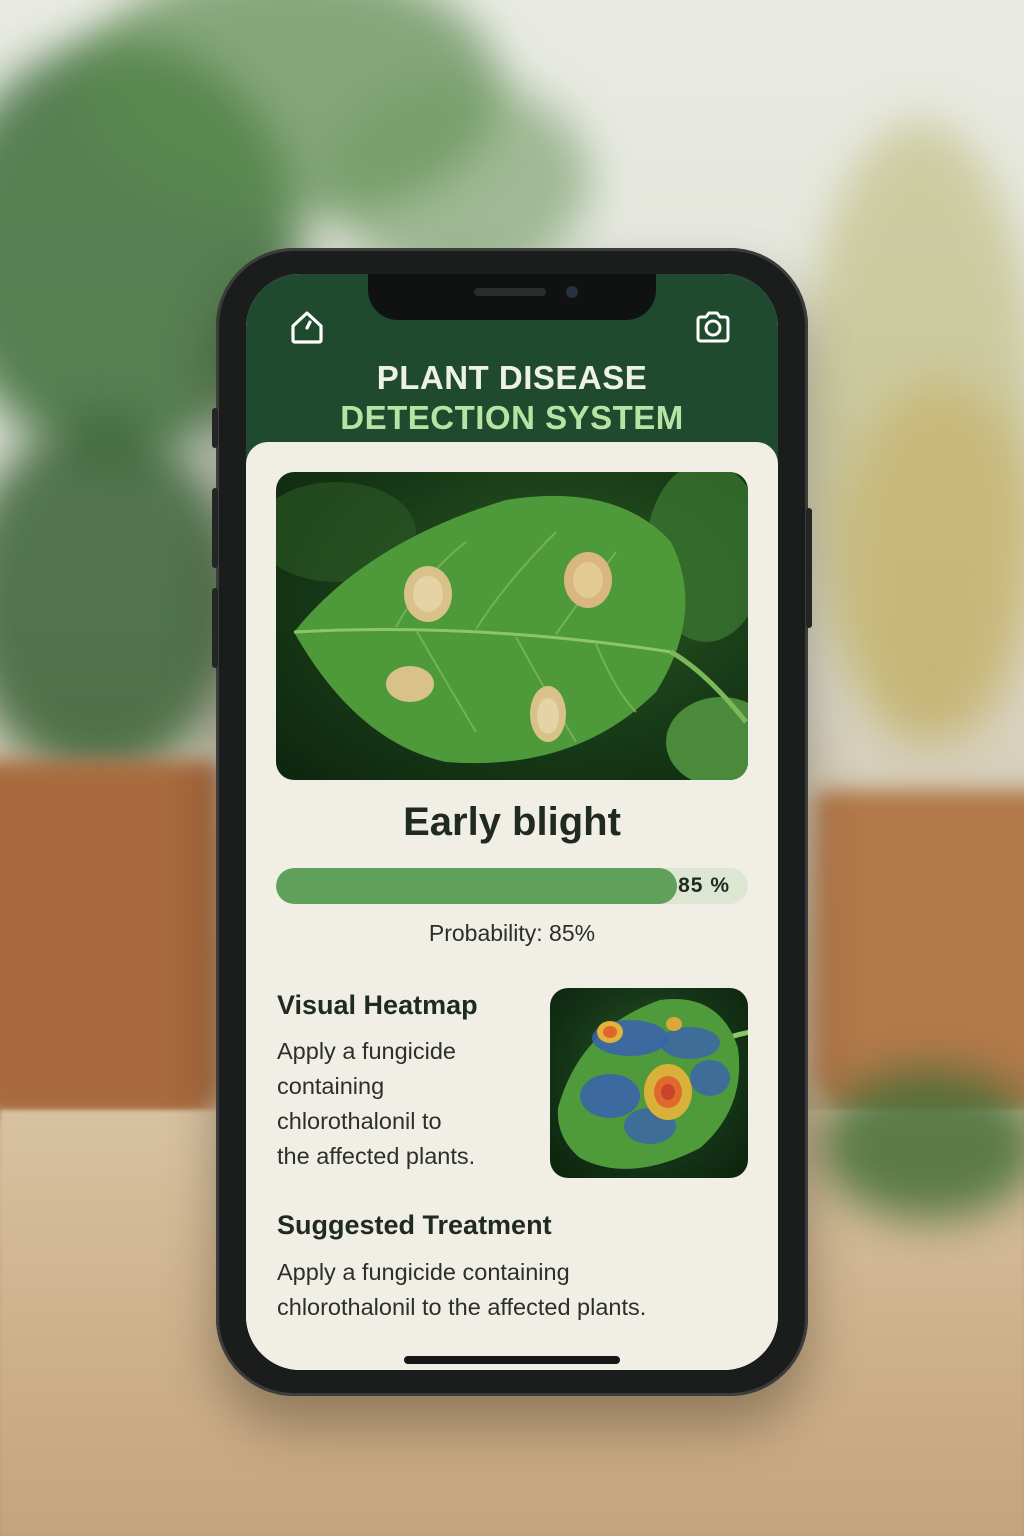 This screenshot has height=1536, width=1024. What do you see at coordinates (512, 626) in the screenshot?
I see `leaf-photo` at bounding box center [512, 626].